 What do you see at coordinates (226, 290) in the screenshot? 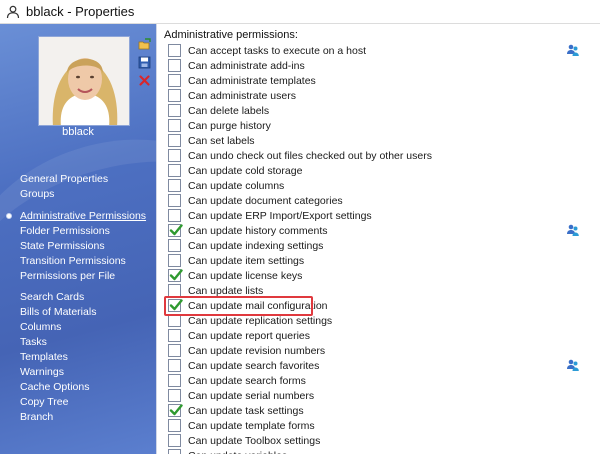
I see `permission-label: Can update lists` at bounding box center [226, 290].